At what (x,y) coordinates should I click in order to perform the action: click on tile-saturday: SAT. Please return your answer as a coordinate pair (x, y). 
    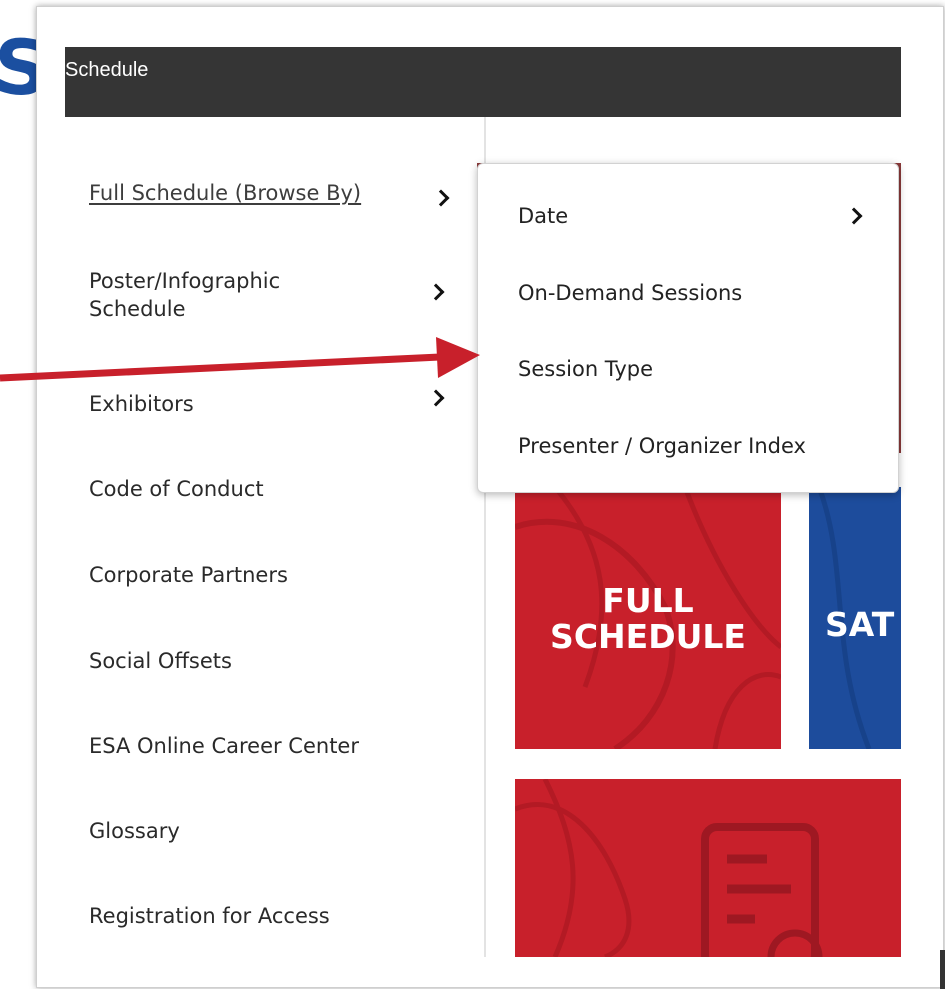
    Looking at the image, I should click on (855, 618).